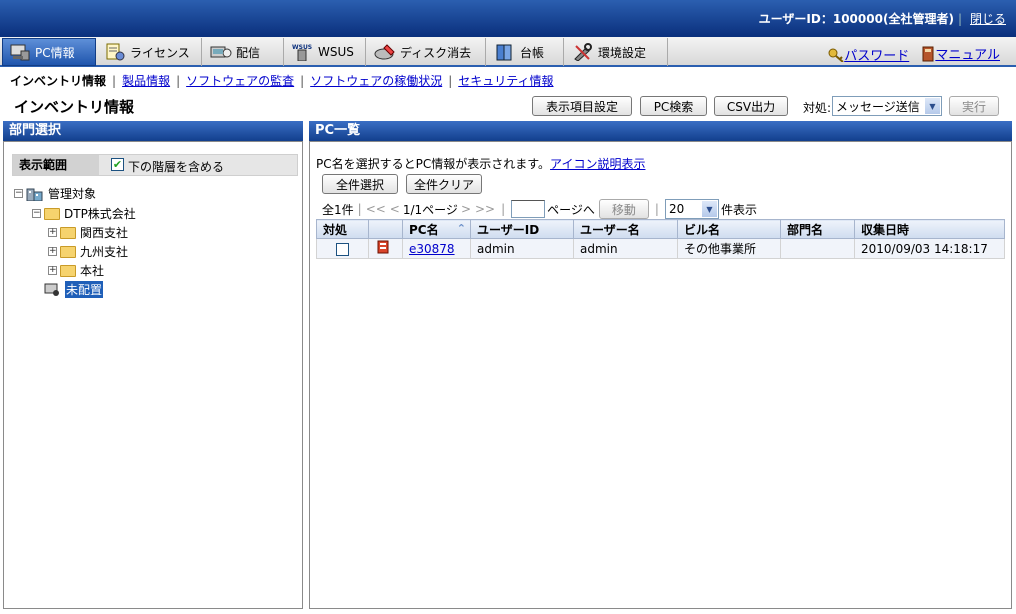 Image resolution: width=1016 pixels, height=614 pixels. What do you see at coordinates (988, 19) in the screenshot?
I see `close-link: 閉じる` at bounding box center [988, 19].